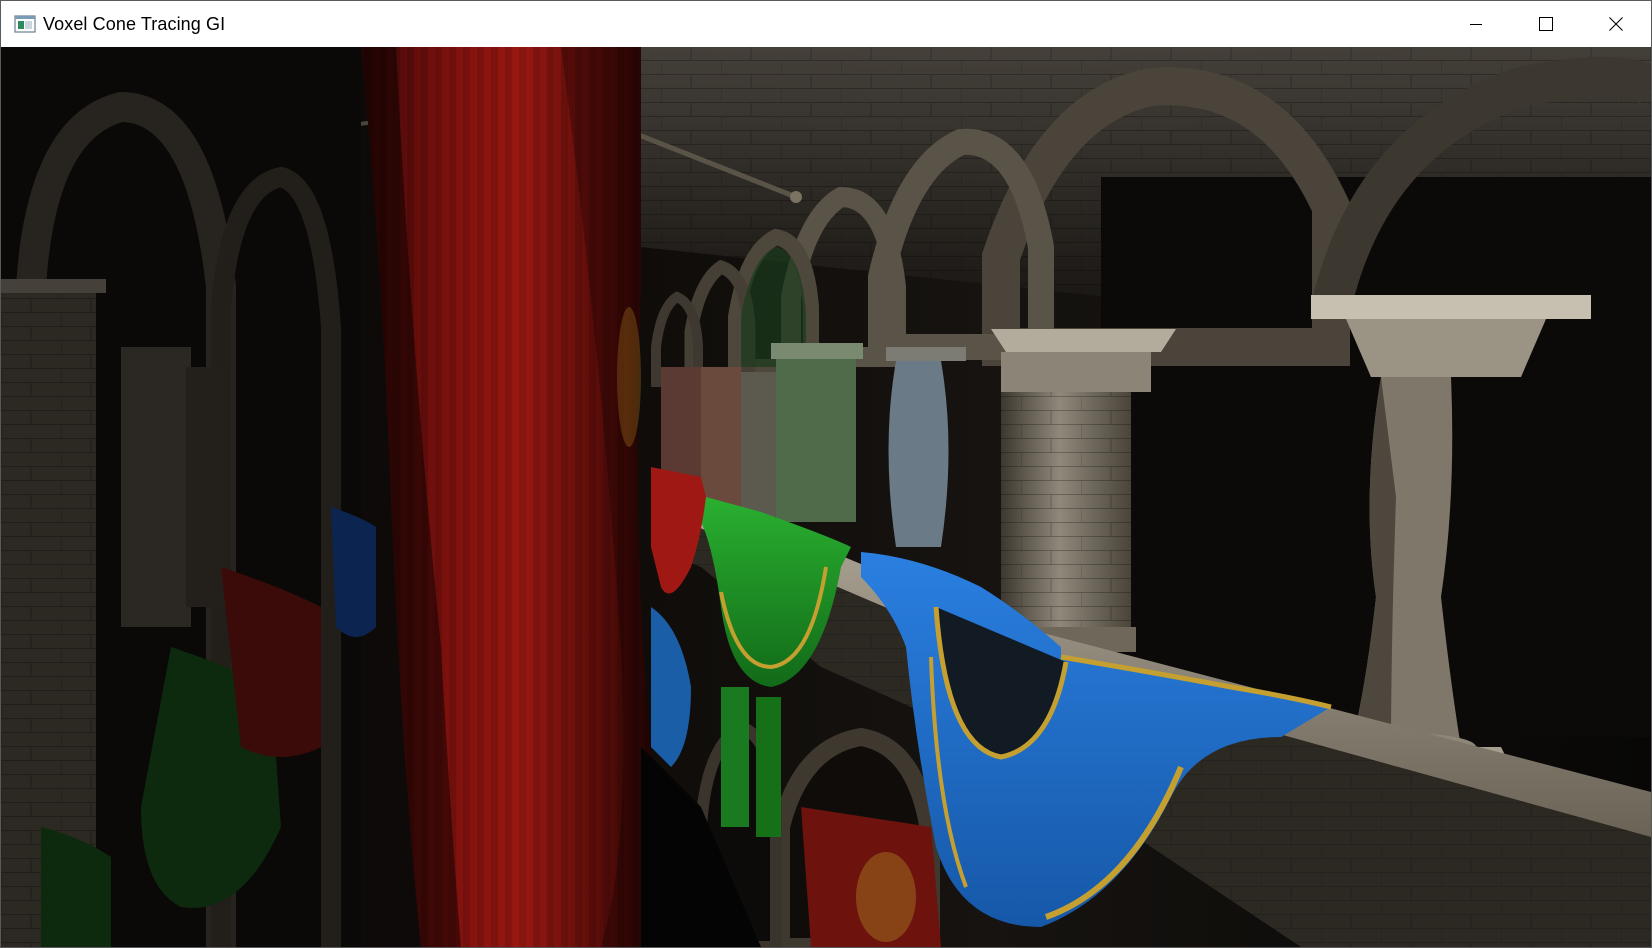 The image size is (1652, 948). I want to click on window-title: Voxel Cone Tracing GI, so click(134, 23).